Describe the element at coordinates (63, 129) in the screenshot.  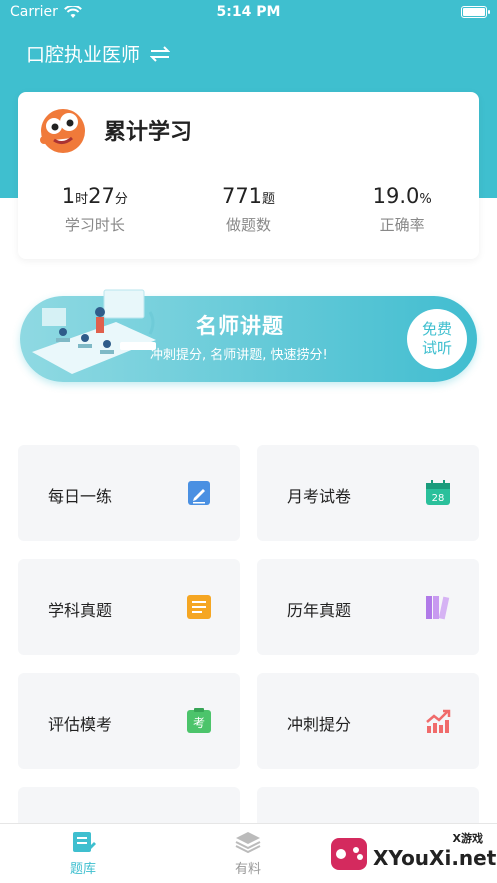
I see `mascot-avatar` at that location.